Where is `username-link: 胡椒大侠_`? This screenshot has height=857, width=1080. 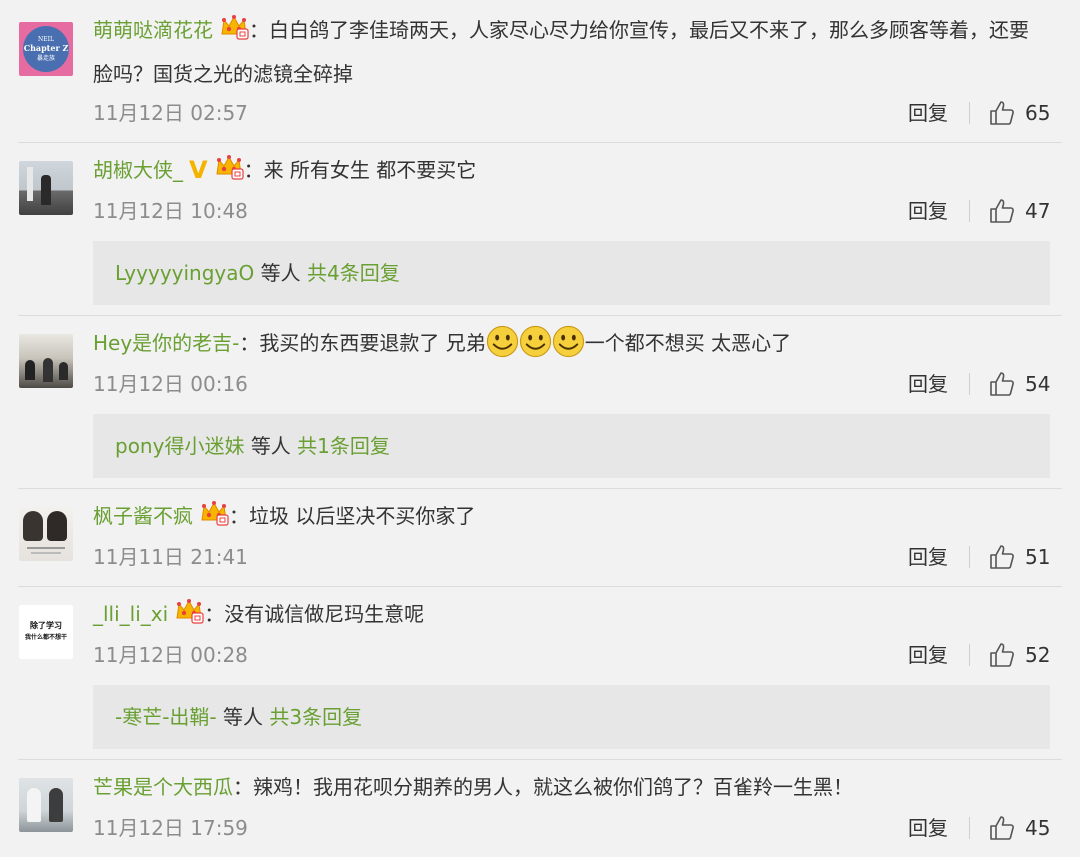 username-link: 胡椒大侠_ is located at coordinates (138, 170).